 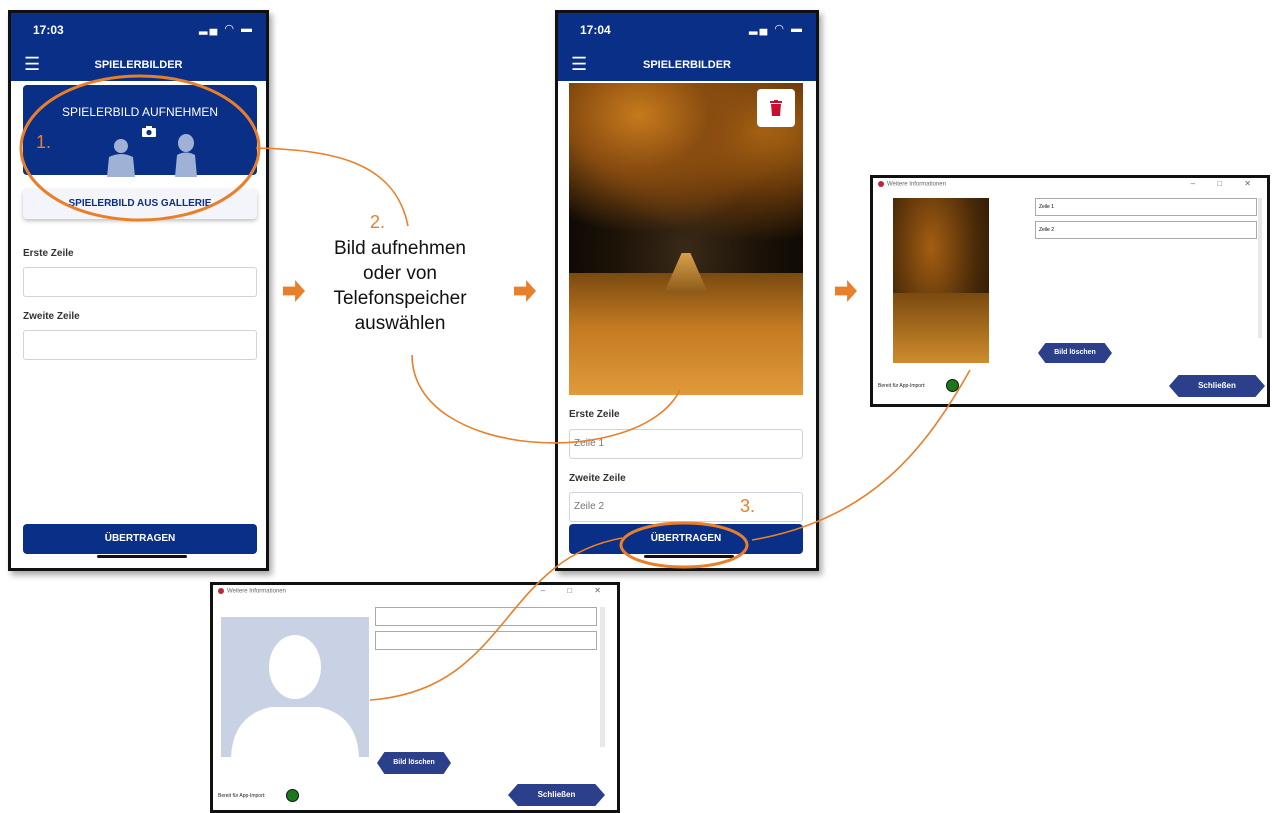 What do you see at coordinates (546, 399) in the screenshot?
I see `connector-step2-to-photo` at bounding box center [546, 399].